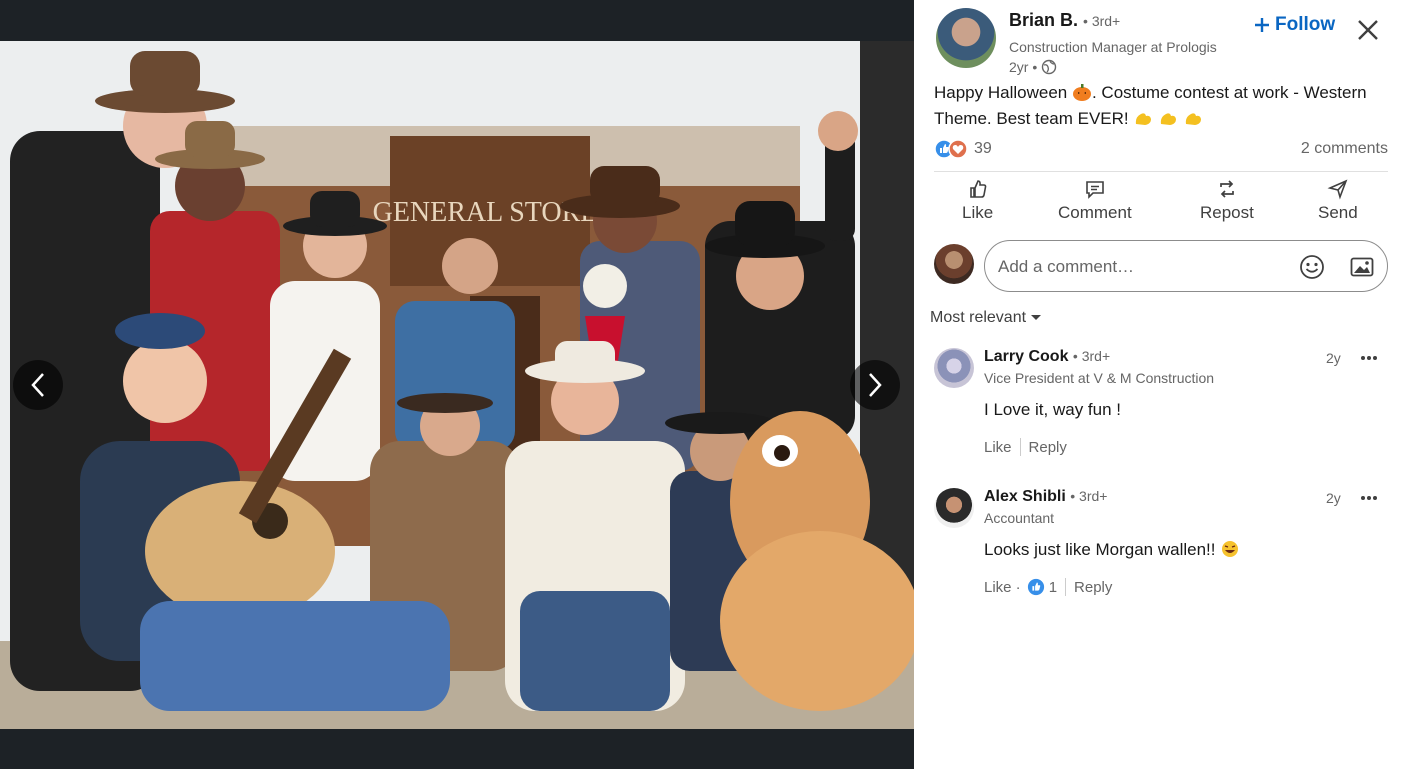 The width and height of the screenshot is (1408, 769). Describe the element at coordinates (1161, 150) in the screenshot. I see `social-counts: 39 2 comments` at that location.